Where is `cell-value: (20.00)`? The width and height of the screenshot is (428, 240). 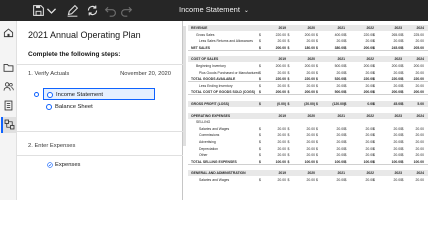
cell-value: (20.00) is located at coordinates (305, 104).